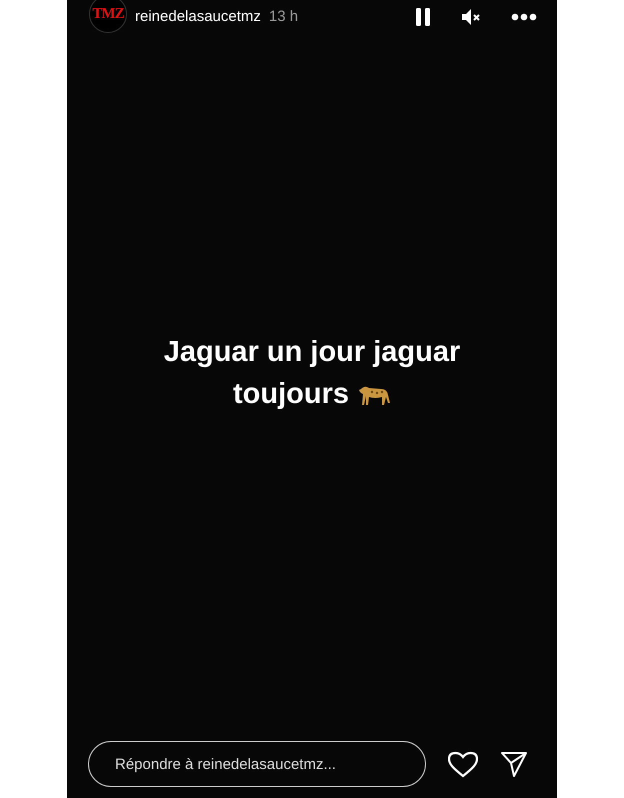 The image size is (624, 798). I want to click on pause-button, so click(423, 17).